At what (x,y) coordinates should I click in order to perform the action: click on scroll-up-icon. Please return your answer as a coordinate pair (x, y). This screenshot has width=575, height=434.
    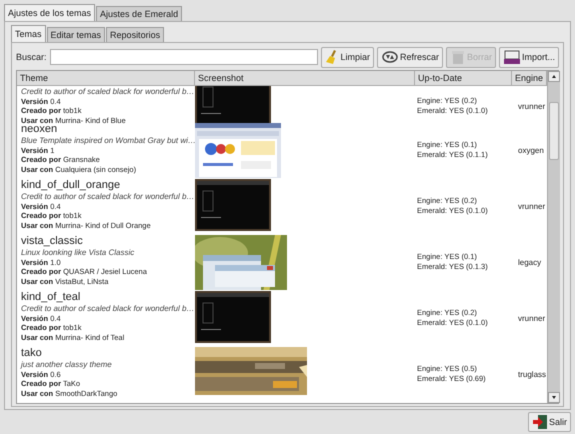
    Looking at the image, I should click on (554, 76).